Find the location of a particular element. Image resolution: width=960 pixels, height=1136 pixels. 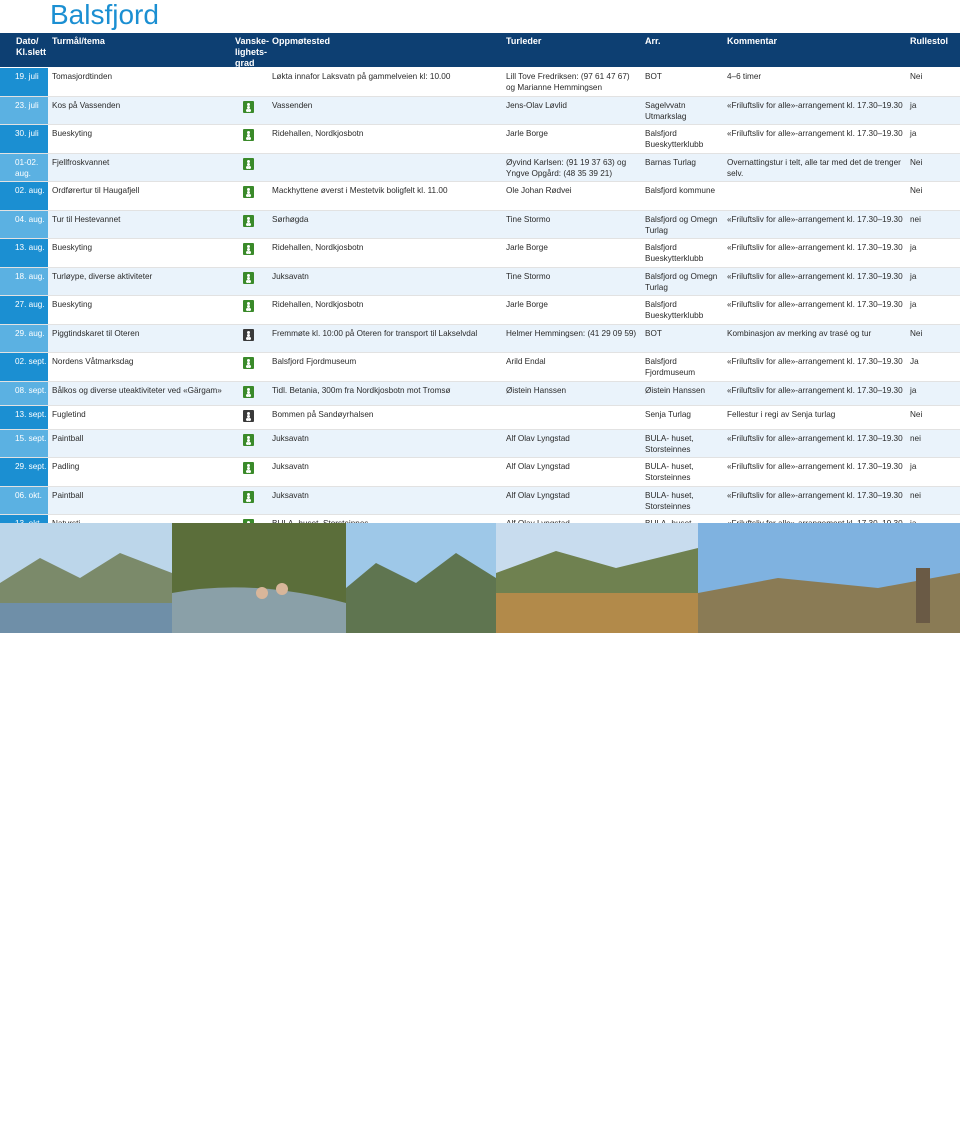

organizer: Sagelvvatn Utmarkslag is located at coordinates (666, 110).